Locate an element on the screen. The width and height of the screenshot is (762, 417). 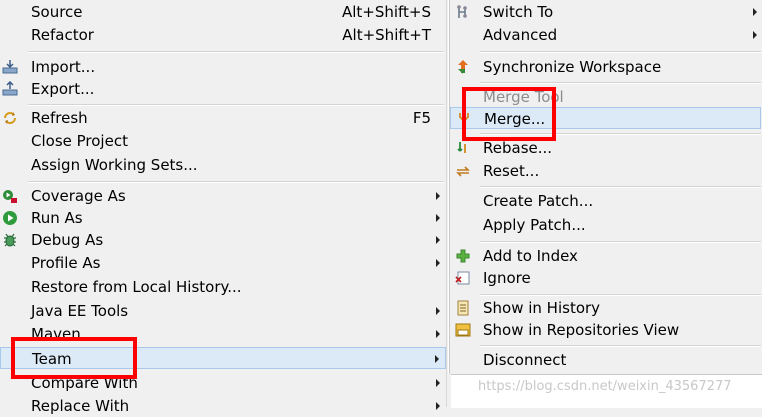
menu-item-show-in-history: Show in History is located at coordinates (606, 308).